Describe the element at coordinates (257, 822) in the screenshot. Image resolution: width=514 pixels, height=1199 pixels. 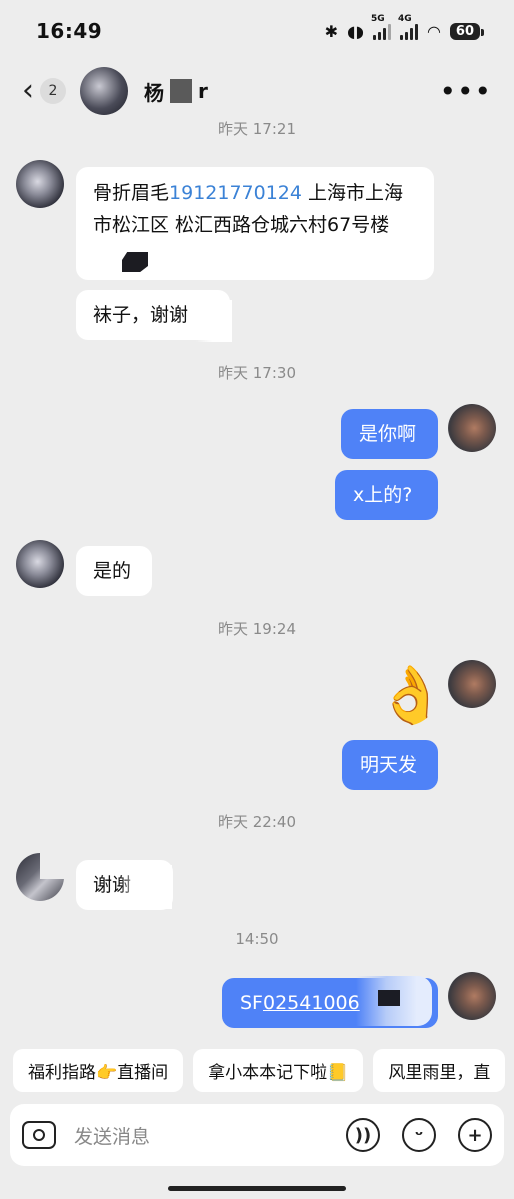
I see `timestamp: 昨天 22:40` at that location.